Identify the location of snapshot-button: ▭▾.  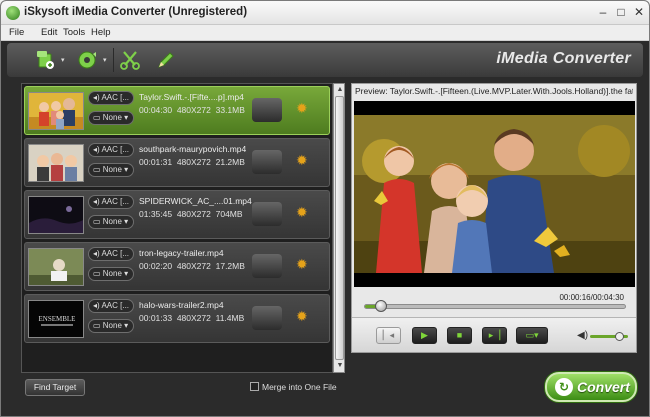
(532, 335).